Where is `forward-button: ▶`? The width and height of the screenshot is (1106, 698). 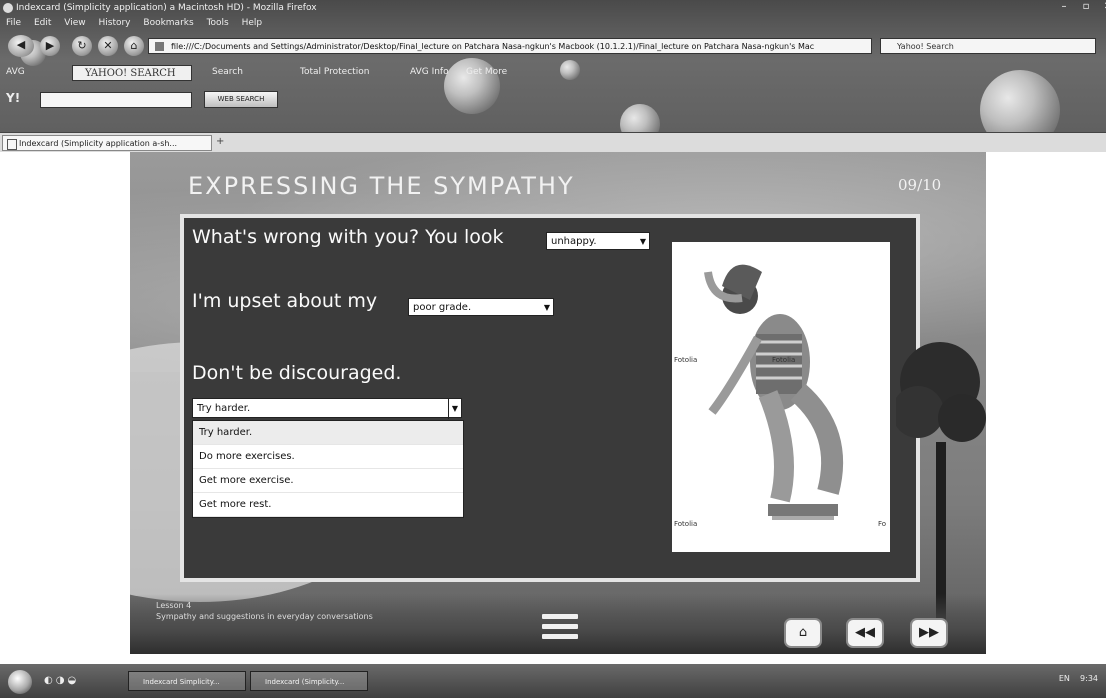
forward-button: ▶ is located at coordinates (50, 46).